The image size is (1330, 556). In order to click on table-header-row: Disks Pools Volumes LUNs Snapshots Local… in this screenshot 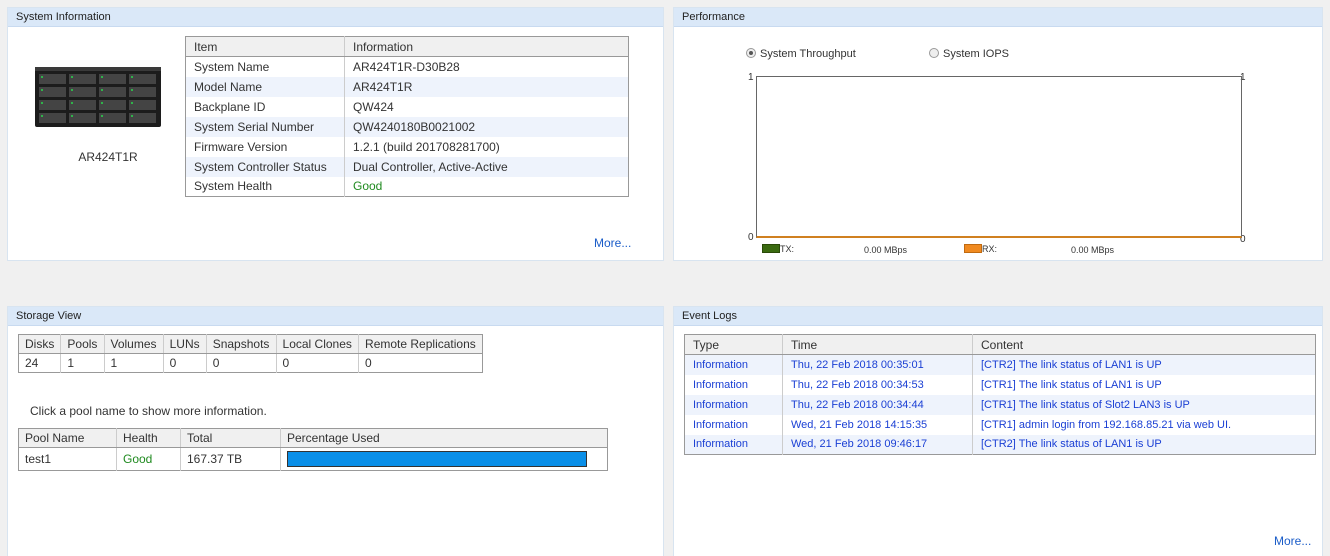, I will do `click(250, 344)`.